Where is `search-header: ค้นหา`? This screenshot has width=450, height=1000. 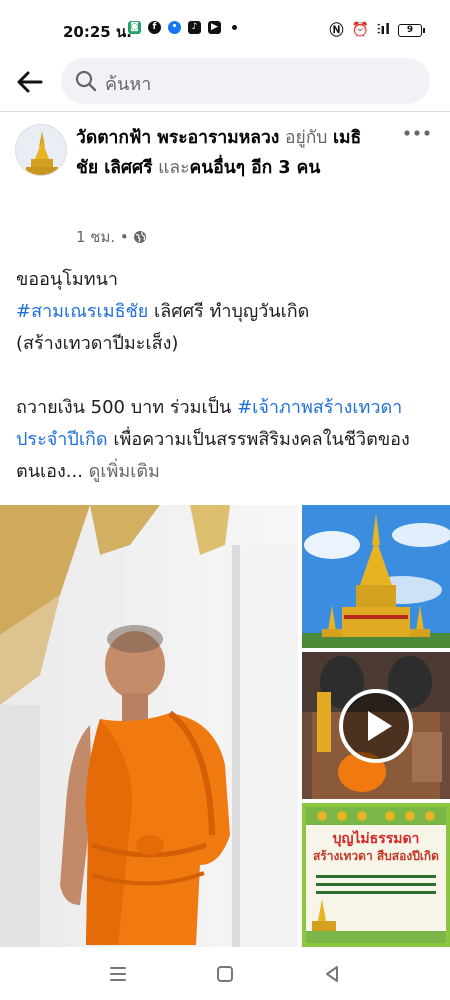 search-header: ค้นหา is located at coordinates (225, 84).